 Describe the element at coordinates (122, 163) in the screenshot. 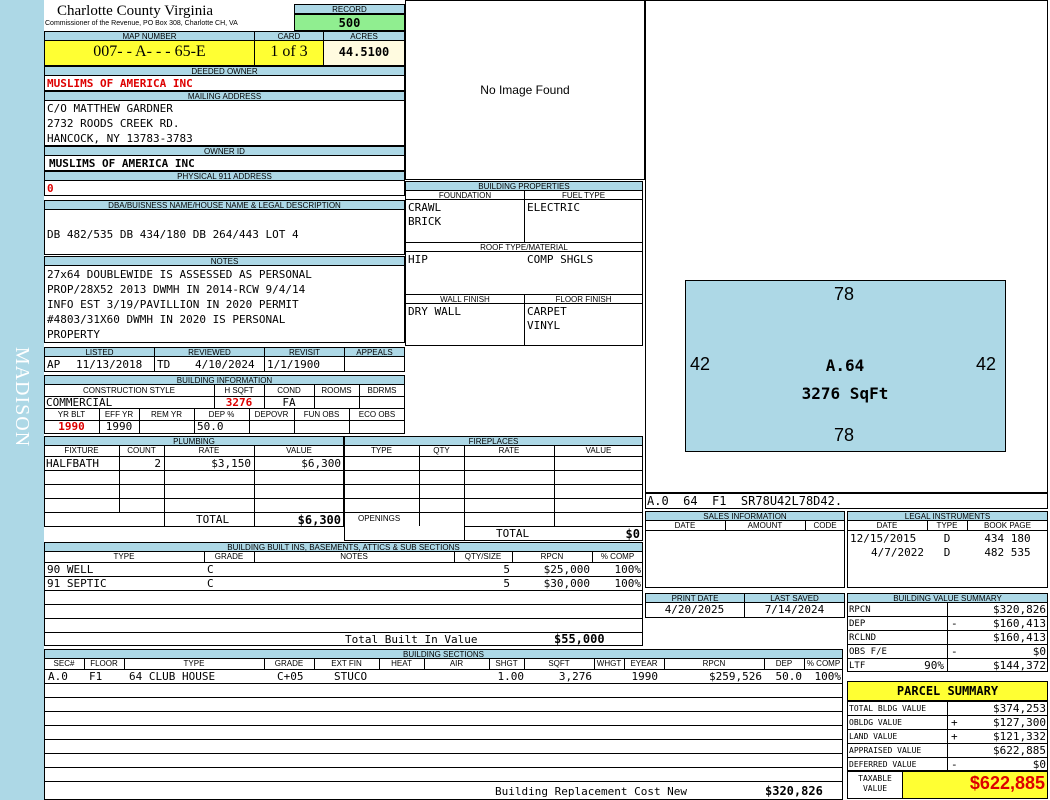

I see `owner-id-value: MUSLIMS OF AMERICA INC` at that location.